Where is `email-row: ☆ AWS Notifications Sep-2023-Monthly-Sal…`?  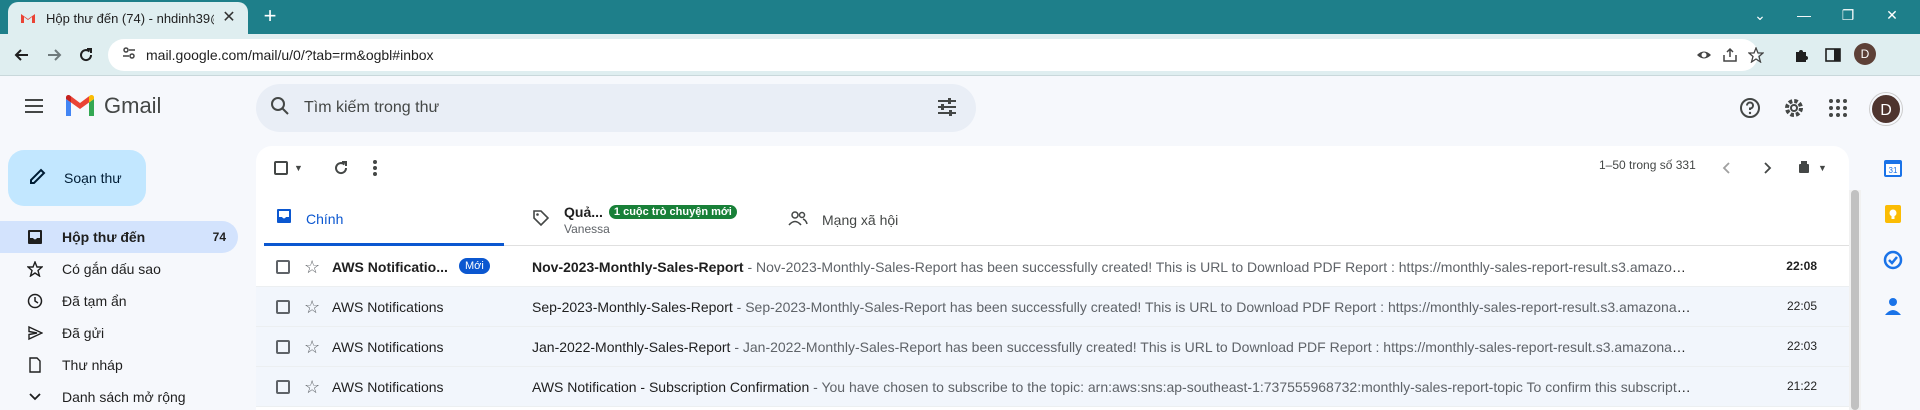 email-row: ☆ AWS Notifications Sep-2023-Monthly-Sal… is located at coordinates (1052, 307).